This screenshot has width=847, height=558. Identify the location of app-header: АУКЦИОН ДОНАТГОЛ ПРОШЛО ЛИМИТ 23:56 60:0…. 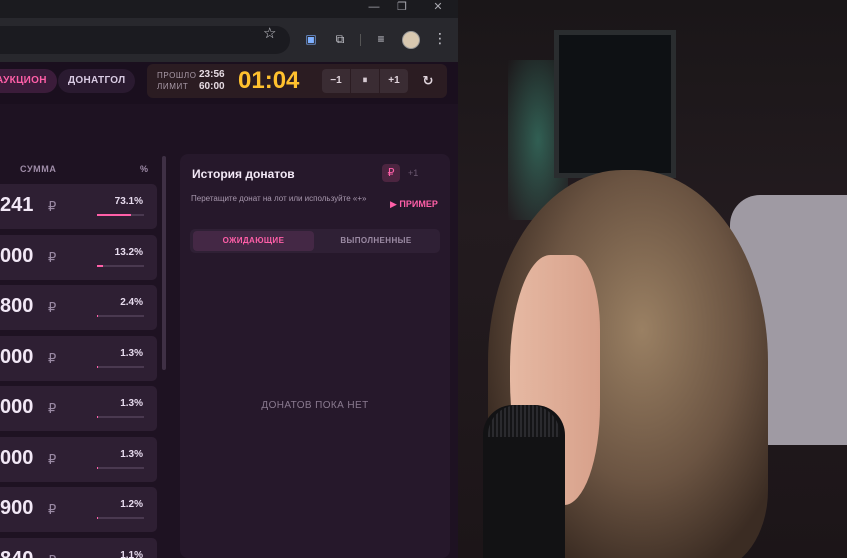
(229, 83).